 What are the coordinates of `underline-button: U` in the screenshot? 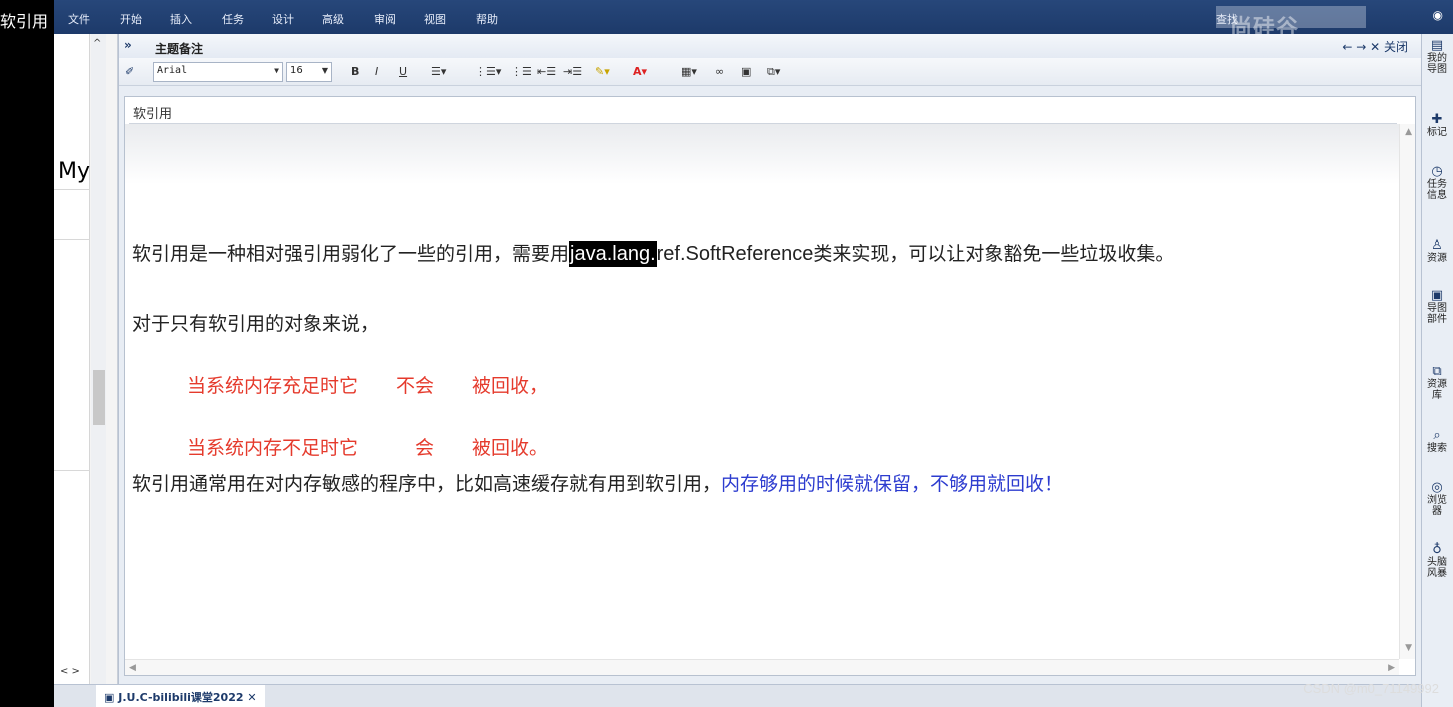 It's located at (403, 71).